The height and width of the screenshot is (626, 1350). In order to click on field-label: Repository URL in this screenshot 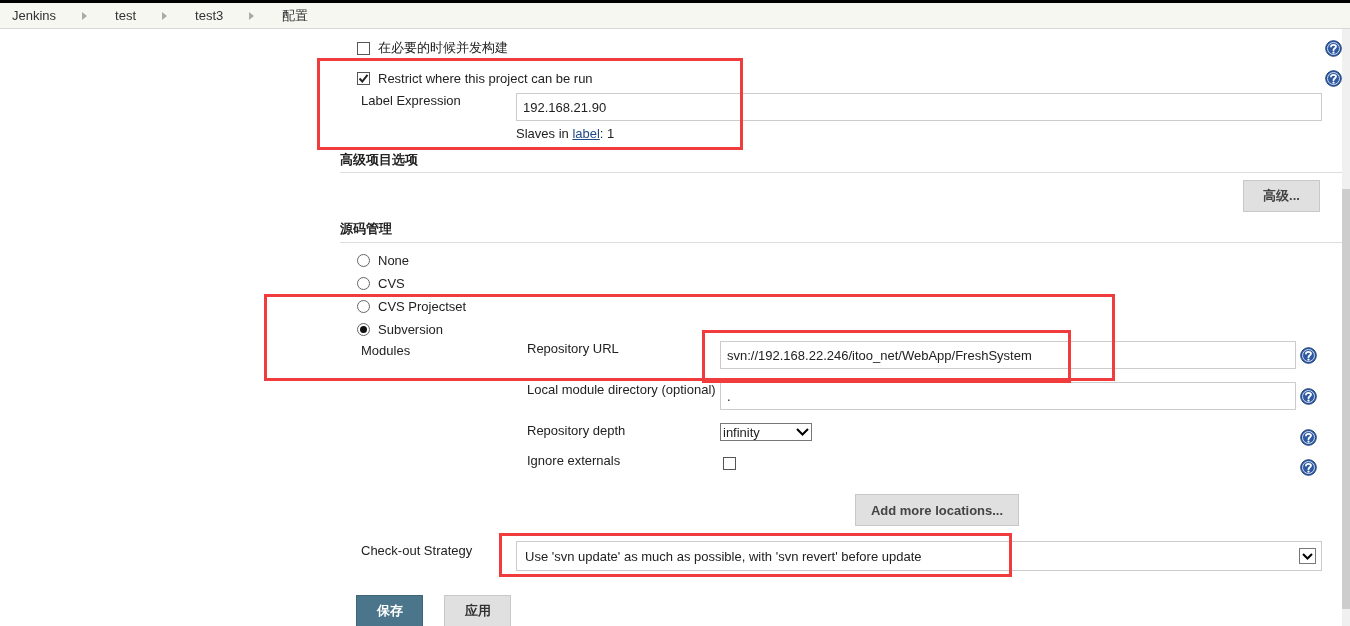, I will do `click(573, 348)`.